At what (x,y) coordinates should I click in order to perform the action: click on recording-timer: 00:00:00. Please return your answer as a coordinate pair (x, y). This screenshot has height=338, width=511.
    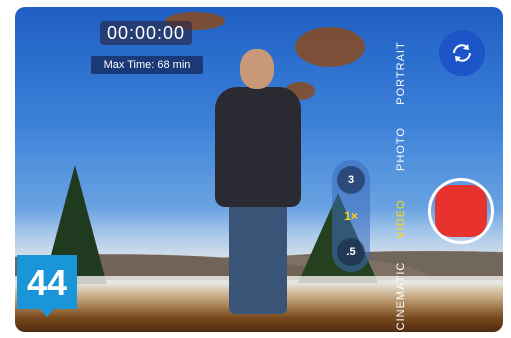
    Looking at the image, I should click on (146, 33).